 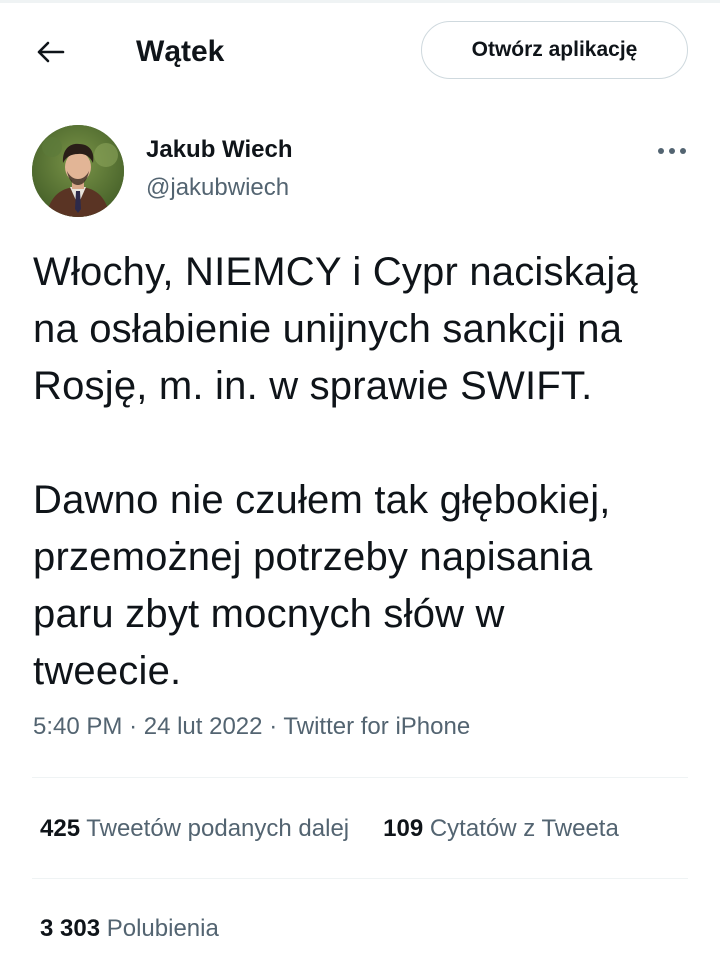 What do you see at coordinates (162, 928) in the screenshot?
I see `likes-label: Polubienia` at bounding box center [162, 928].